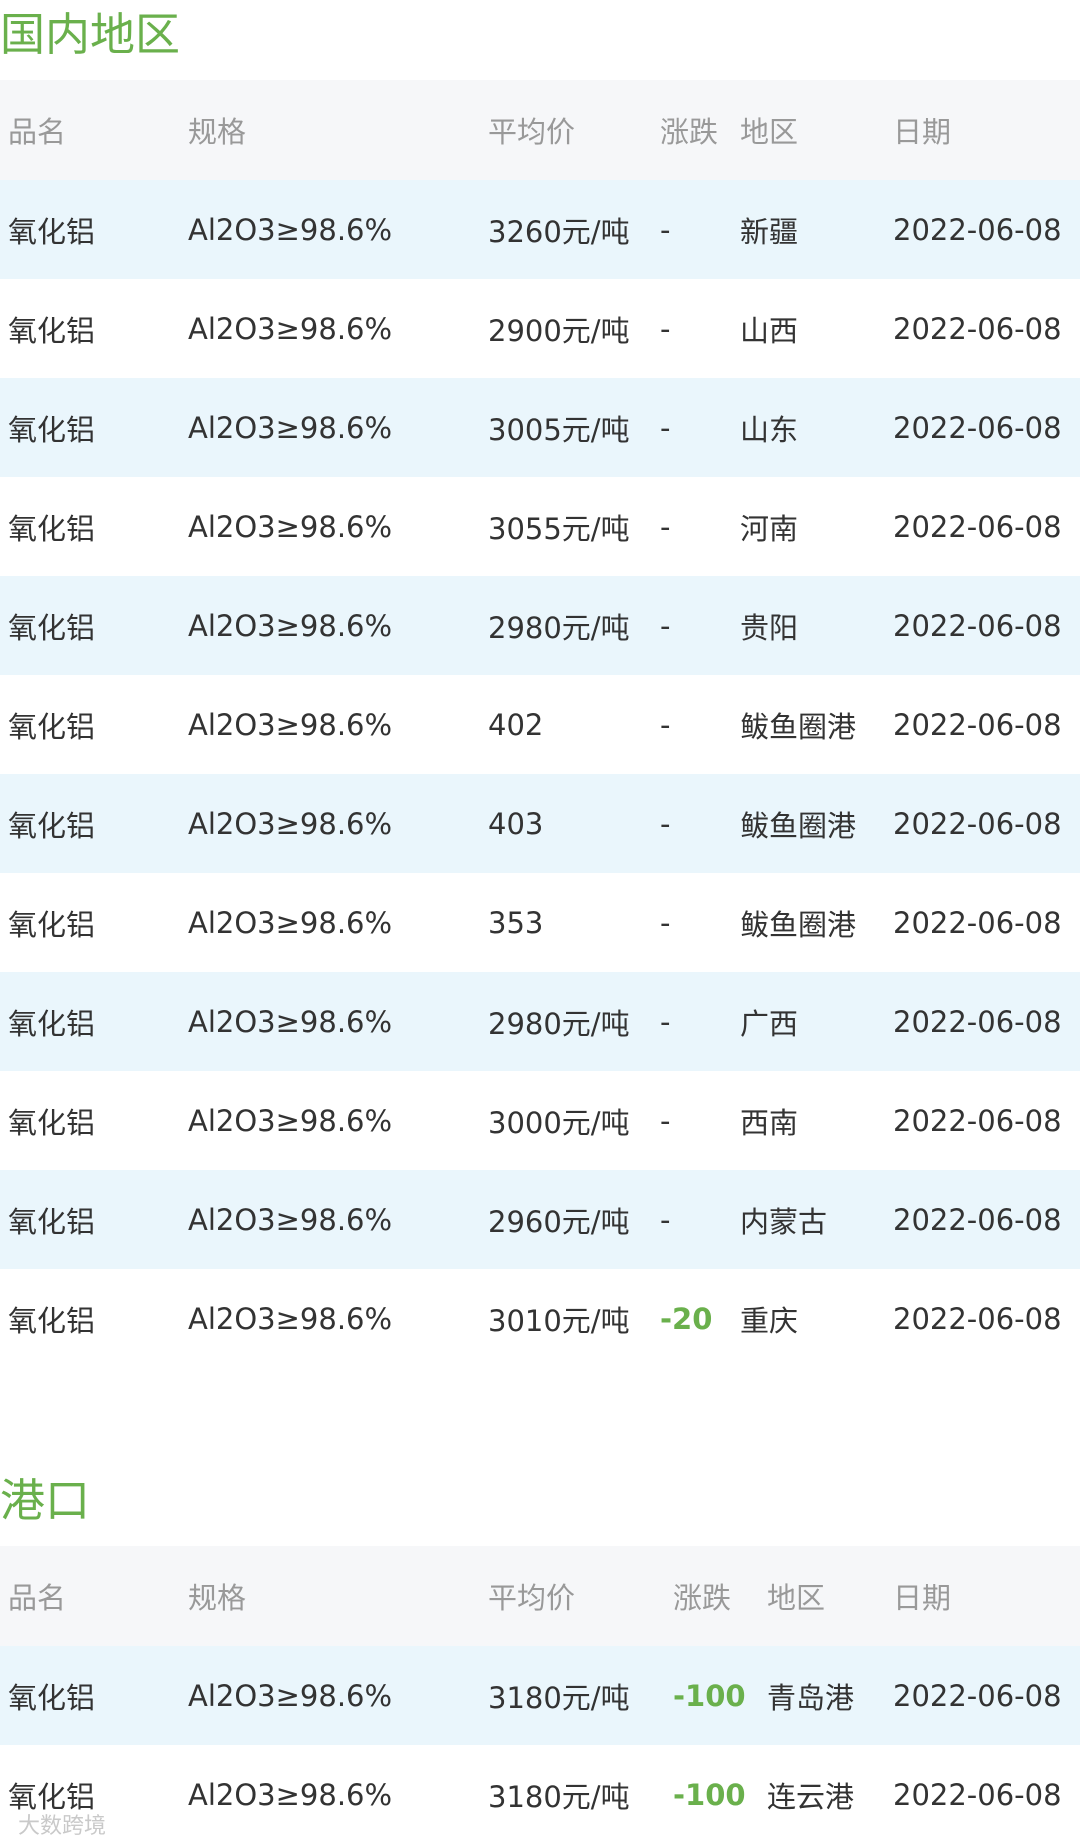  What do you see at coordinates (45, 1500) in the screenshot?
I see `section-title-port: 港口` at bounding box center [45, 1500].